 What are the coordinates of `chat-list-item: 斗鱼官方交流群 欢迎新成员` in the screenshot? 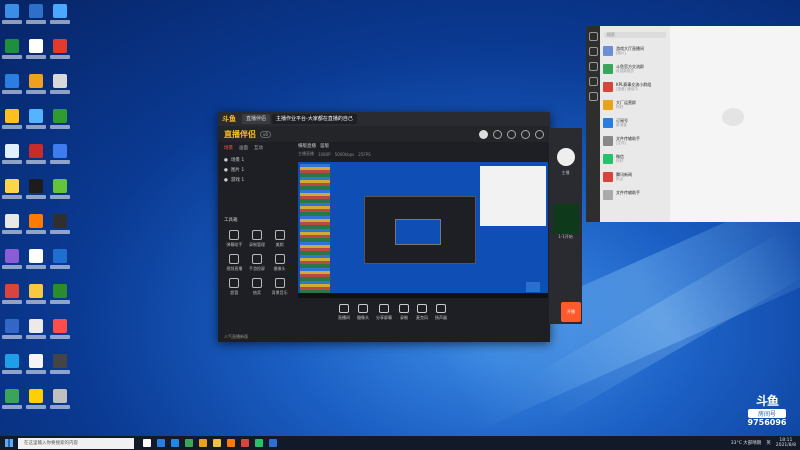 It's located at (635, 71).